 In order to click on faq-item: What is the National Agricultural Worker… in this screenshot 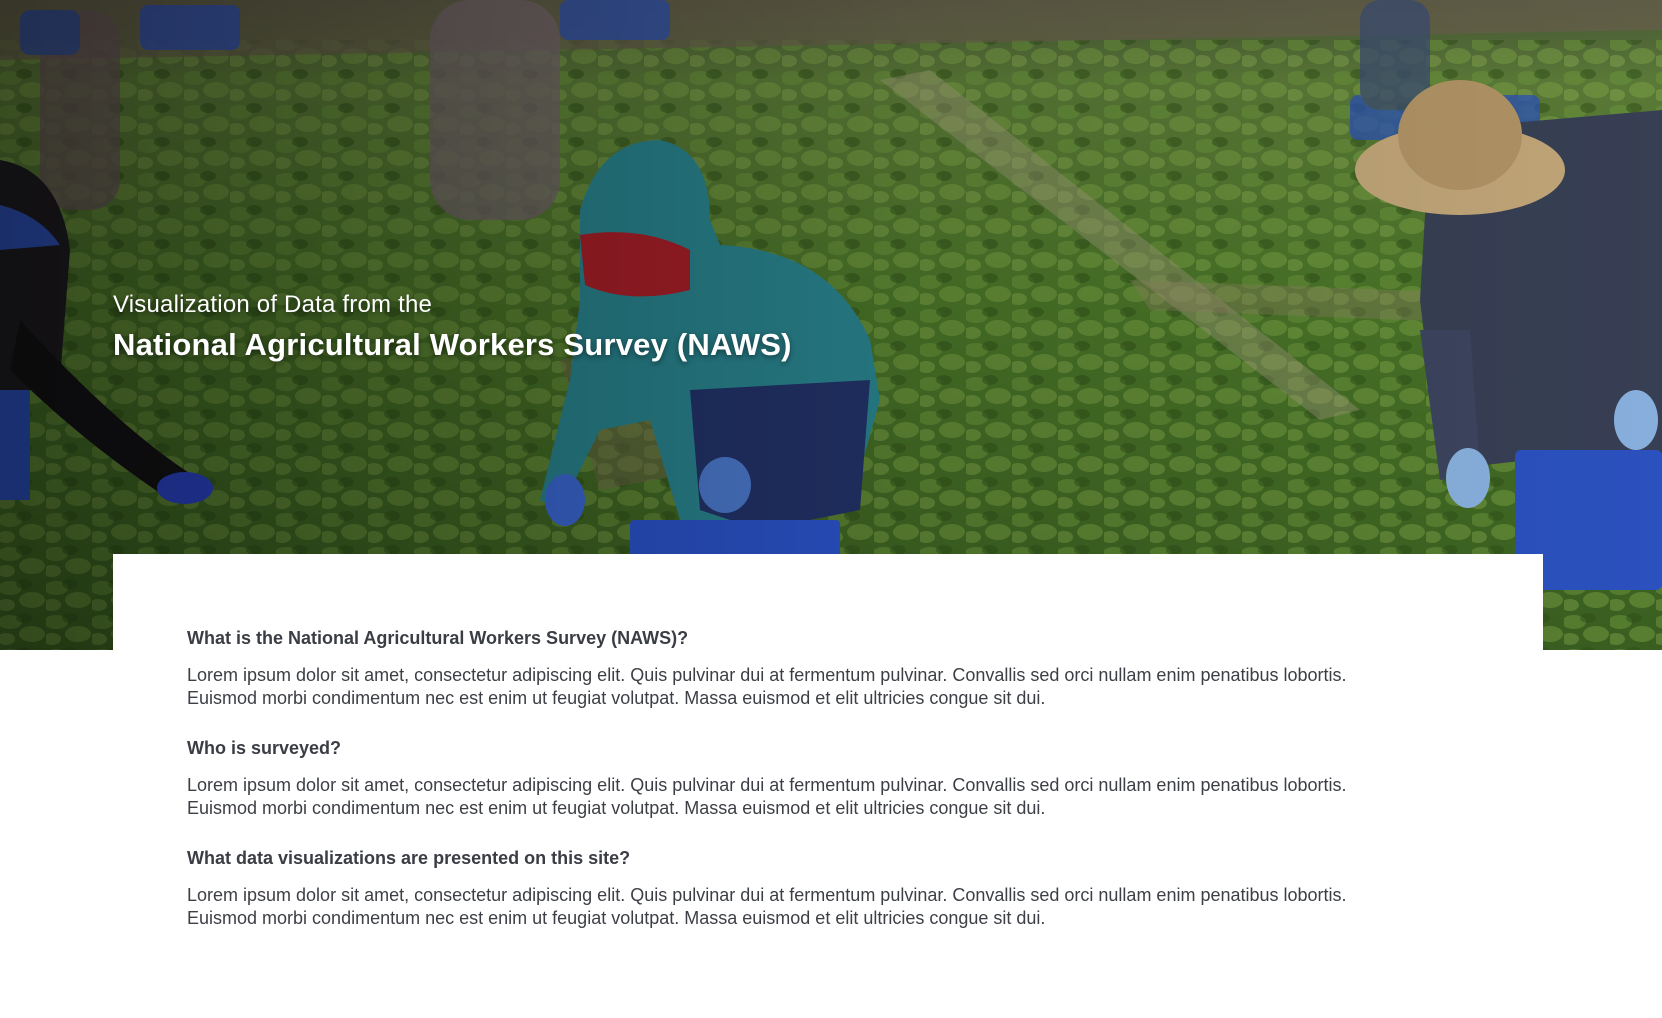, I will do `click(837, 667)`.